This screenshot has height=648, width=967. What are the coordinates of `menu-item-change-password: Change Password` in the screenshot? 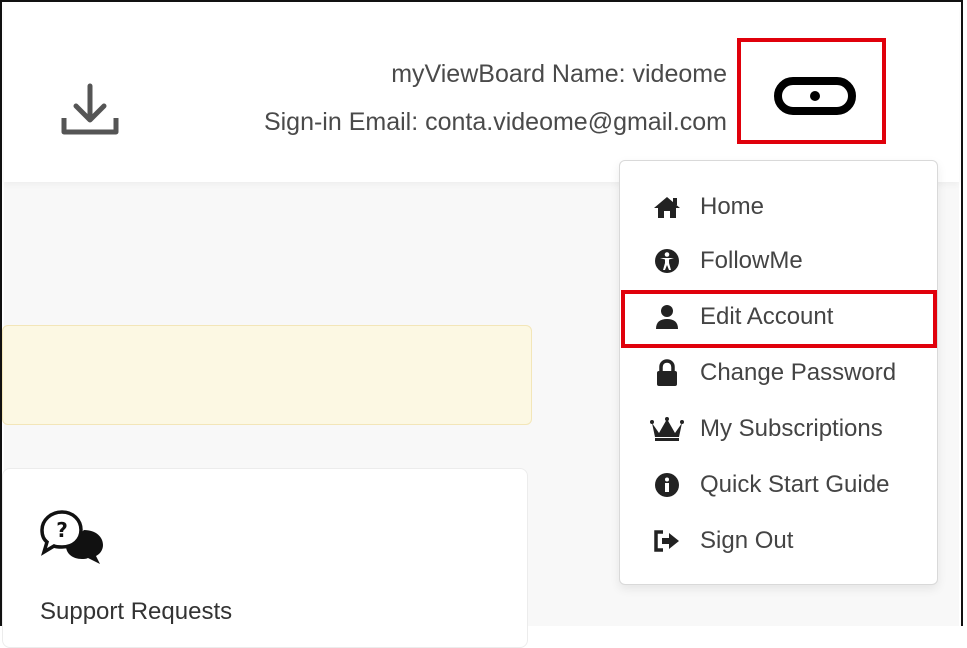 It's located at (778, 373).